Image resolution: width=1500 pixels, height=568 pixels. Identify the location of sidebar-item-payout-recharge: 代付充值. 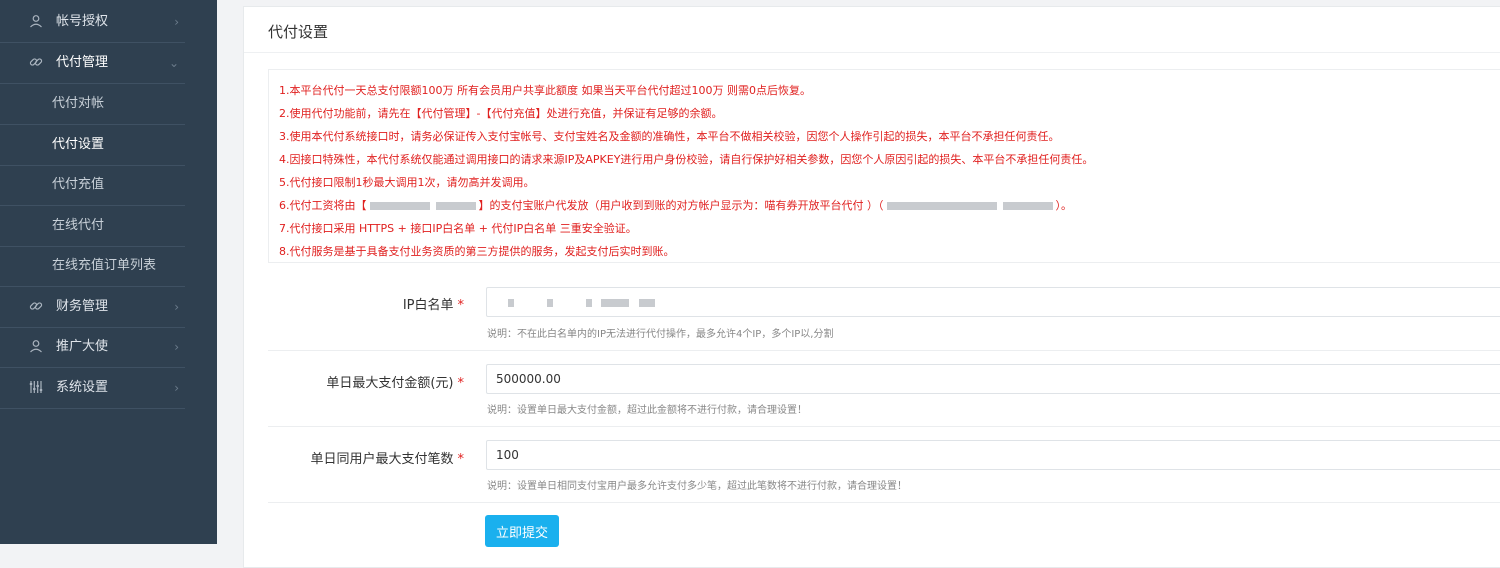
(92, 185).